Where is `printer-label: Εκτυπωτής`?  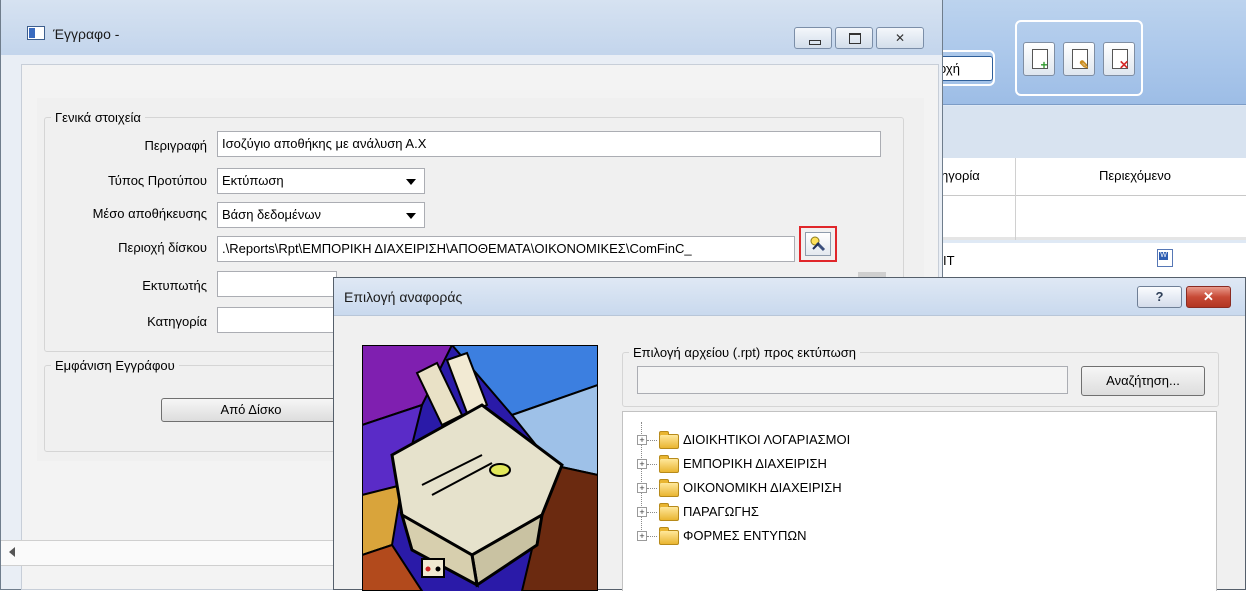 printer-label: Εκτυπωτής is located at coordinates (174, 285).